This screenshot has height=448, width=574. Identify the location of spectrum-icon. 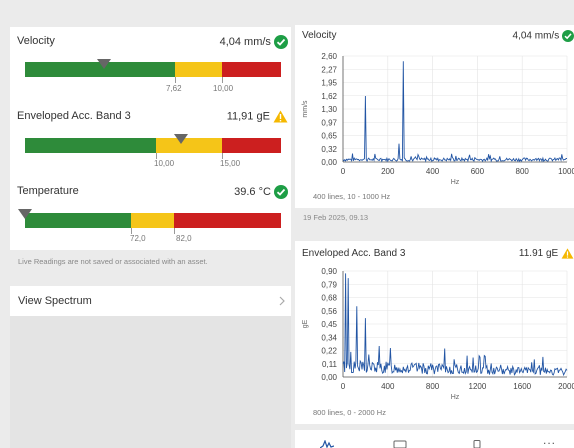
(327, 444).